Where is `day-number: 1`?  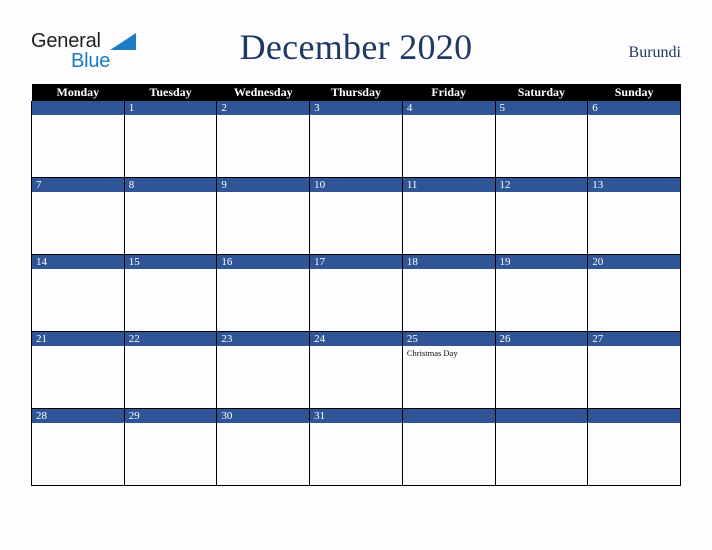
day-number: 1 is located at coordinates (170, 108).